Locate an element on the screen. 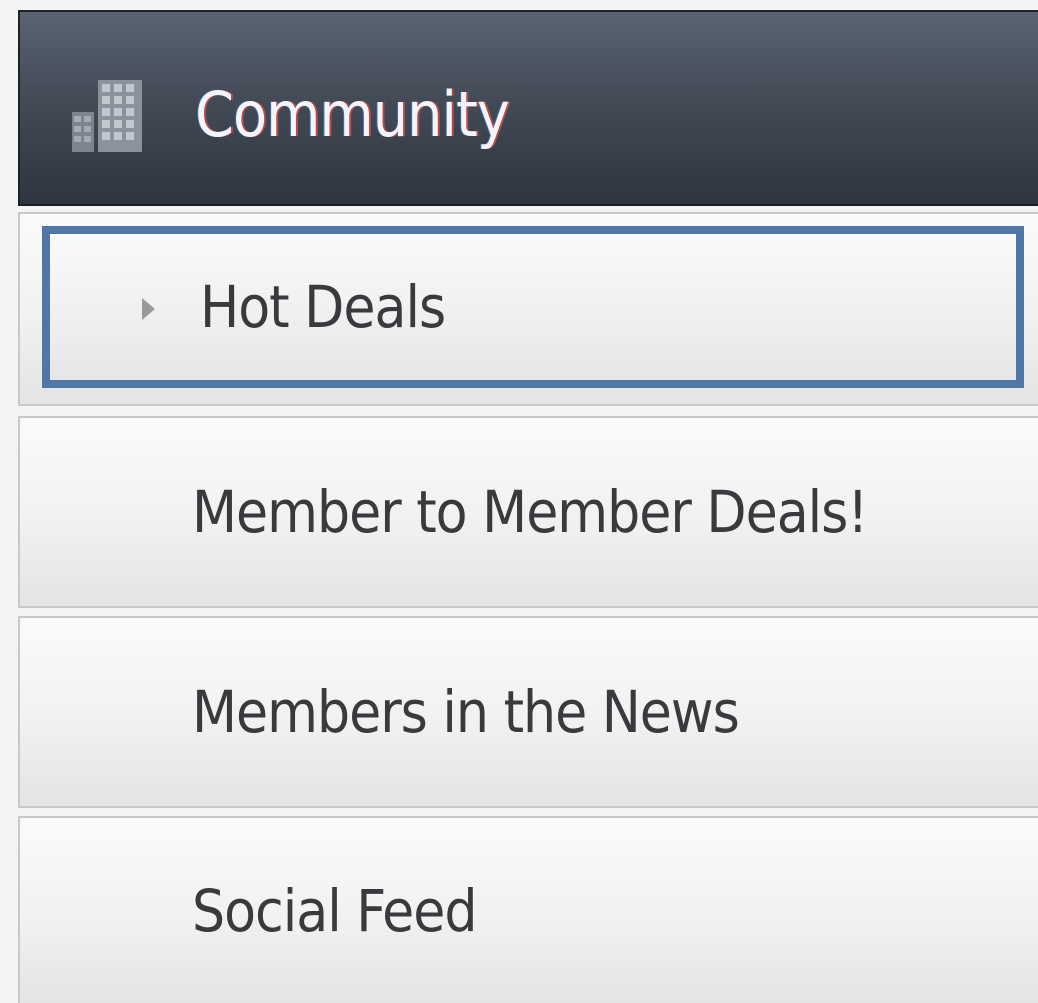 This screenshot has height=1003, width=1038. menu-item-label: Members in the News is located at coordinates (466, 712).